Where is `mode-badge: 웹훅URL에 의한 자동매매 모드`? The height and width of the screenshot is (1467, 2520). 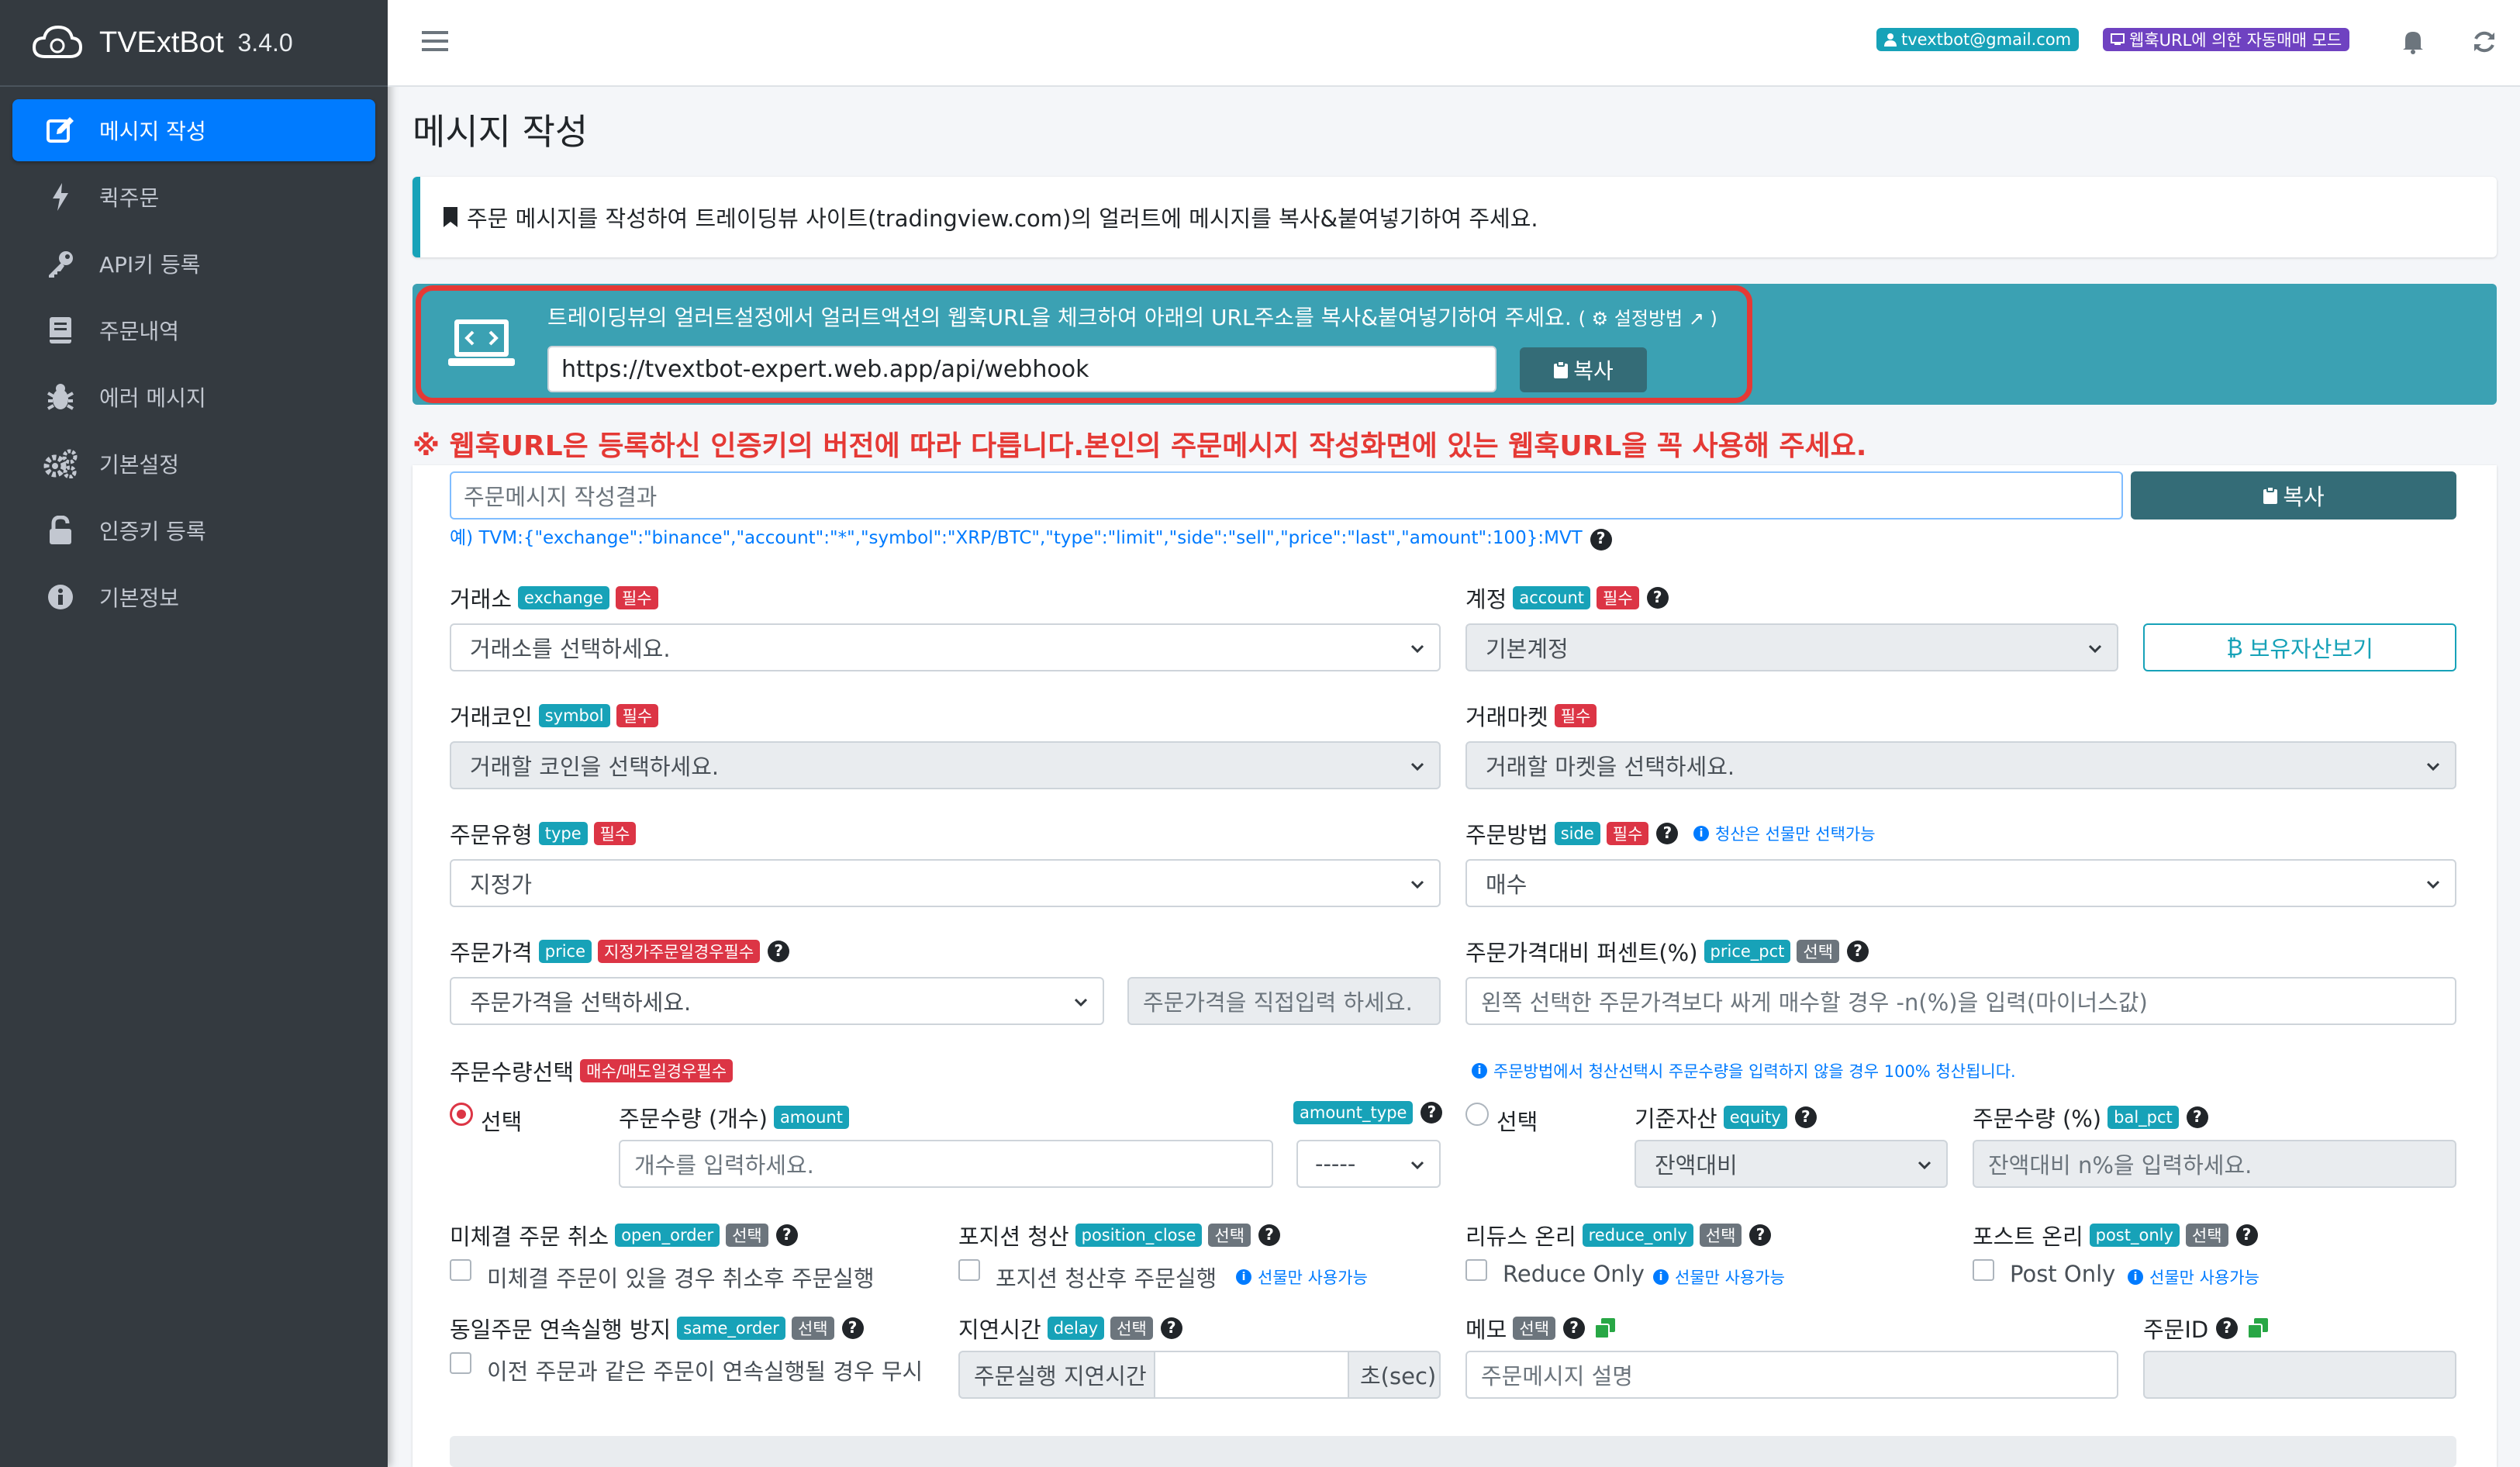 mode-badge: 웹훅URL에 의한 자동매매 모드 is located at coordinates (2226, 39).